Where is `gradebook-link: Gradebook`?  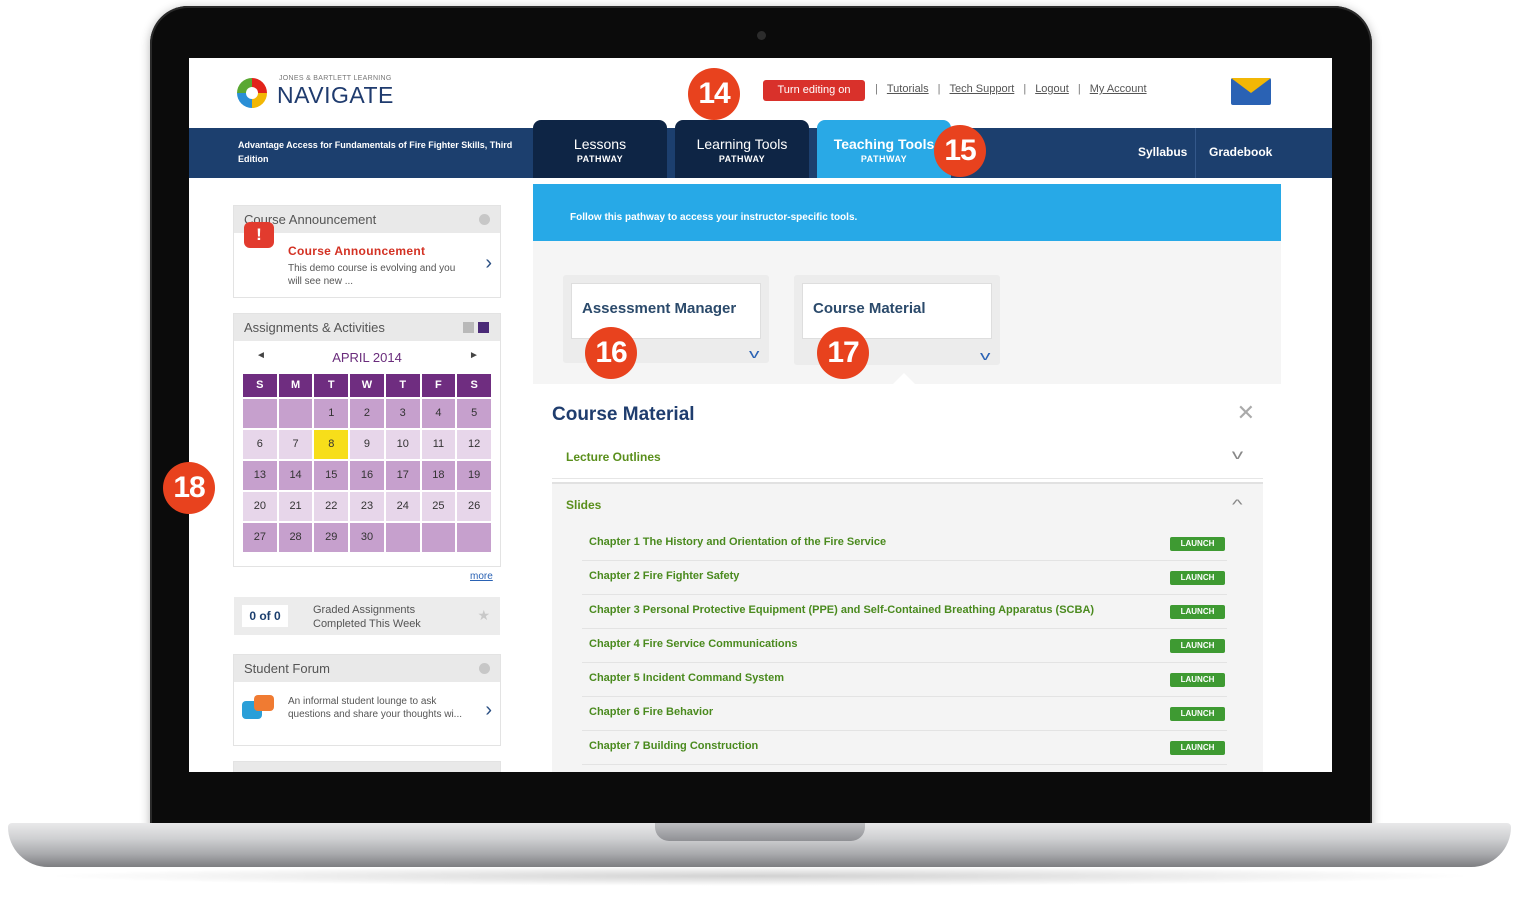 gradebook-link: Gradebook is located at coordinates (1240, 152).